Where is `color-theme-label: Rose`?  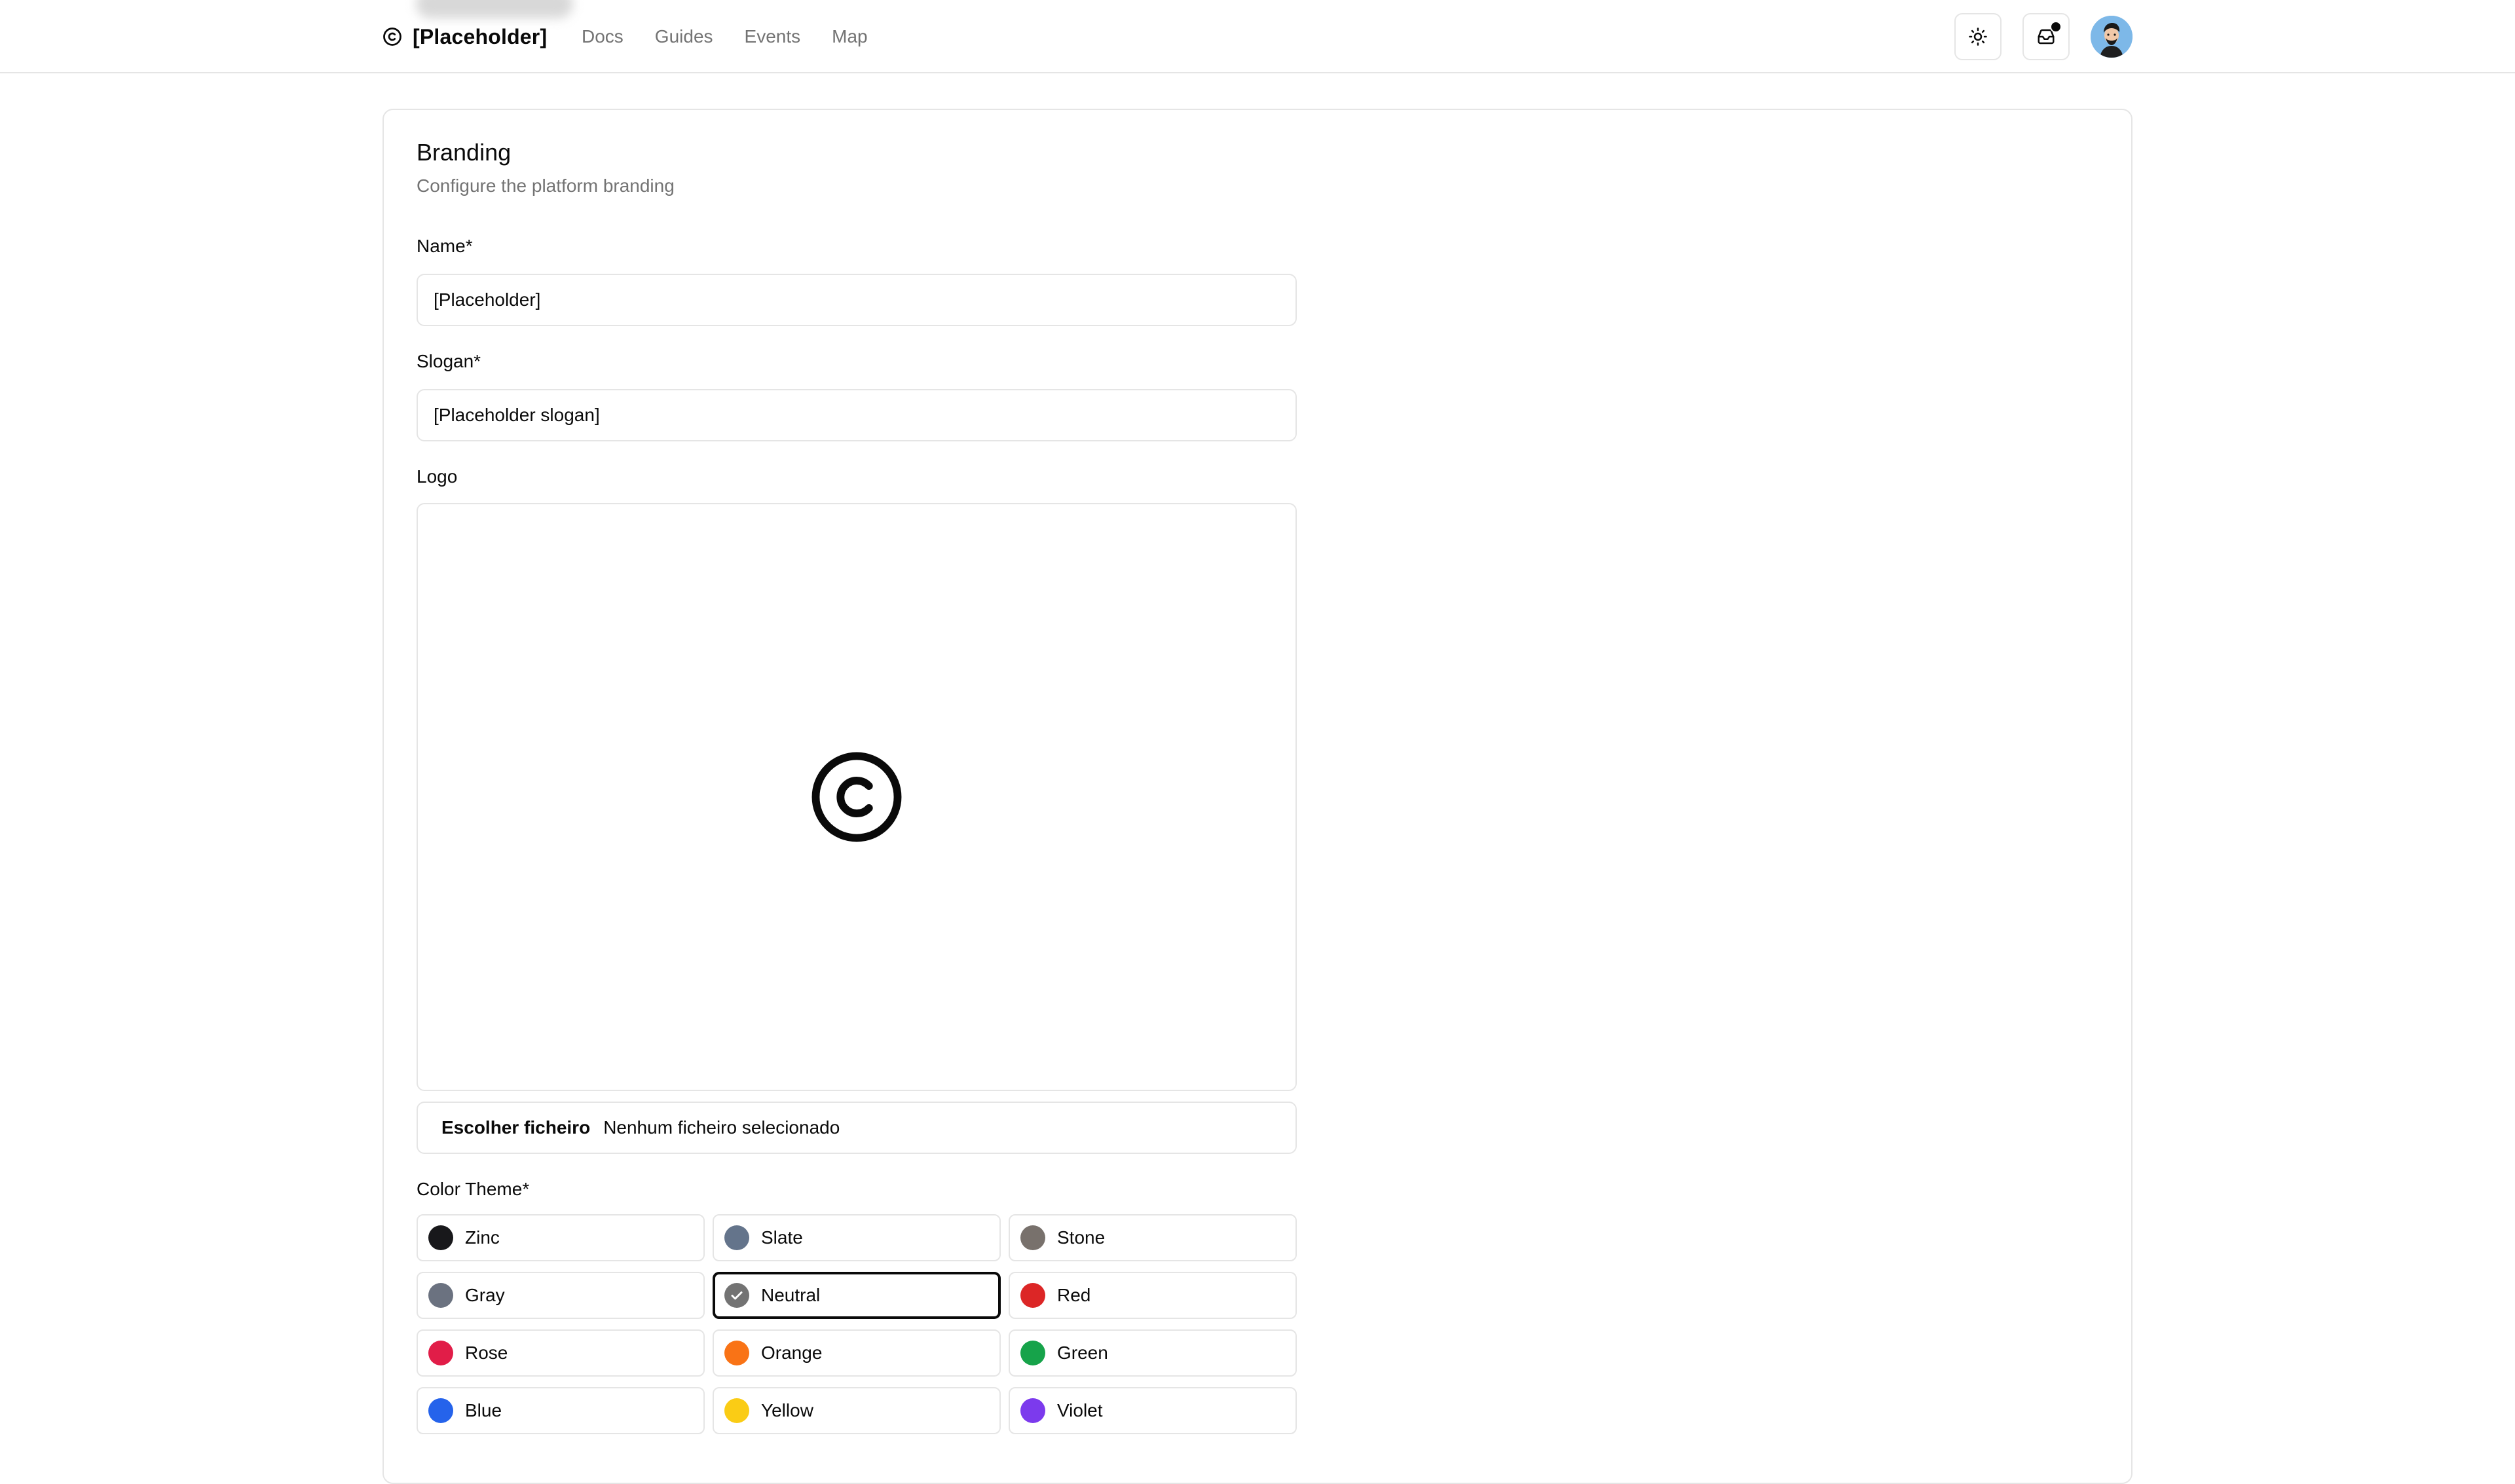
color-theme-label: Rose is located at coordinates (486, 1353).